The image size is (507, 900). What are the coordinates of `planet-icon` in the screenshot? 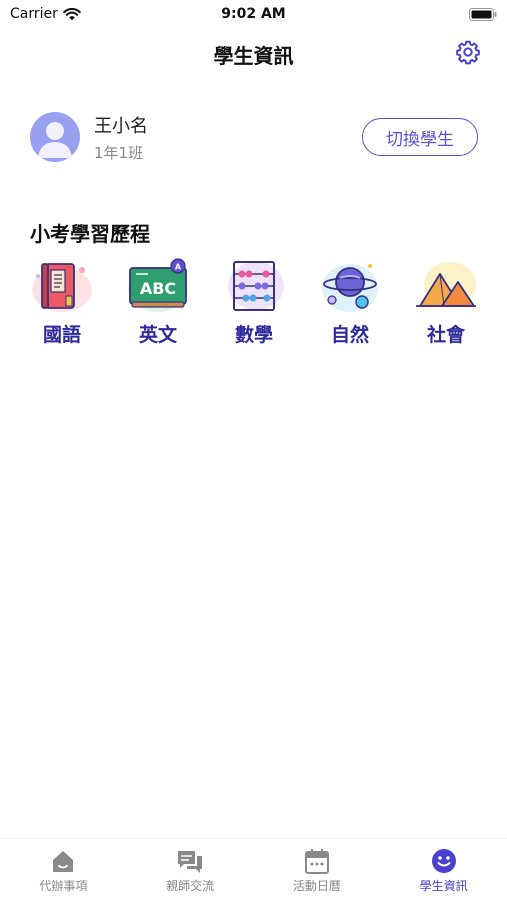 It's located at (350, 288).